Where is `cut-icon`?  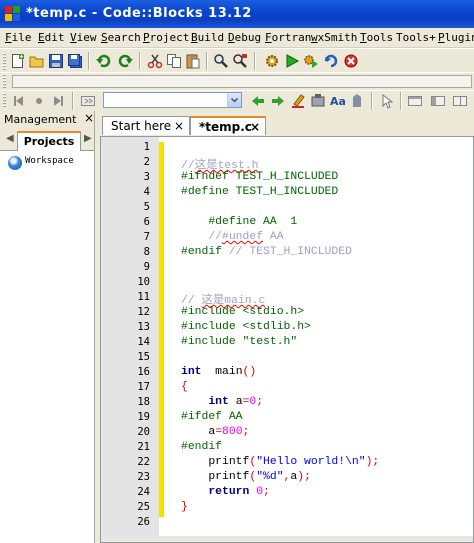 cut-icon is located at coordinates (155, 61).